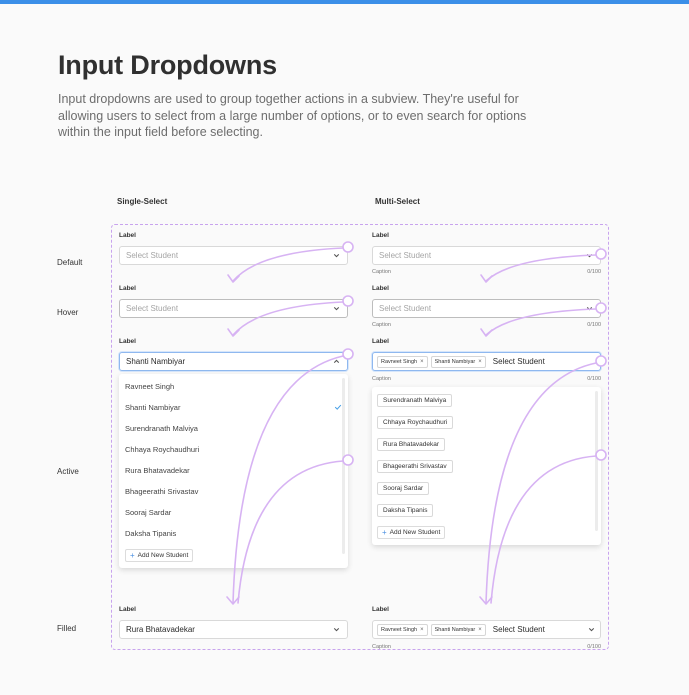 This screenshot has width=689, height=695. What do you see at coordinates (486, 255) in the screenshot?
I see `multi-select-default: Select Student` at bounding box center [486, 255].